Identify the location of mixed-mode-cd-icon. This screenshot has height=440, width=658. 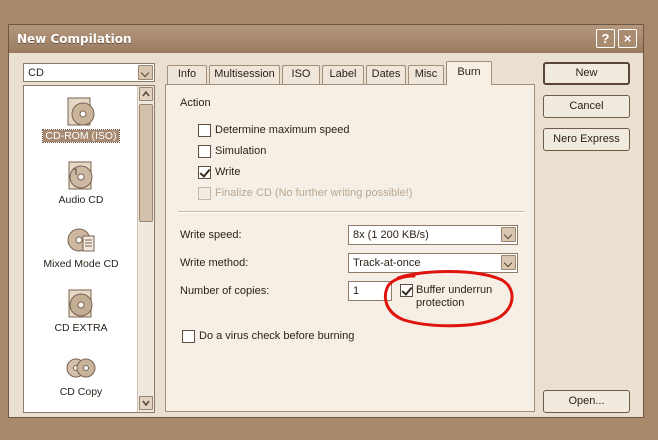
(81, 240).